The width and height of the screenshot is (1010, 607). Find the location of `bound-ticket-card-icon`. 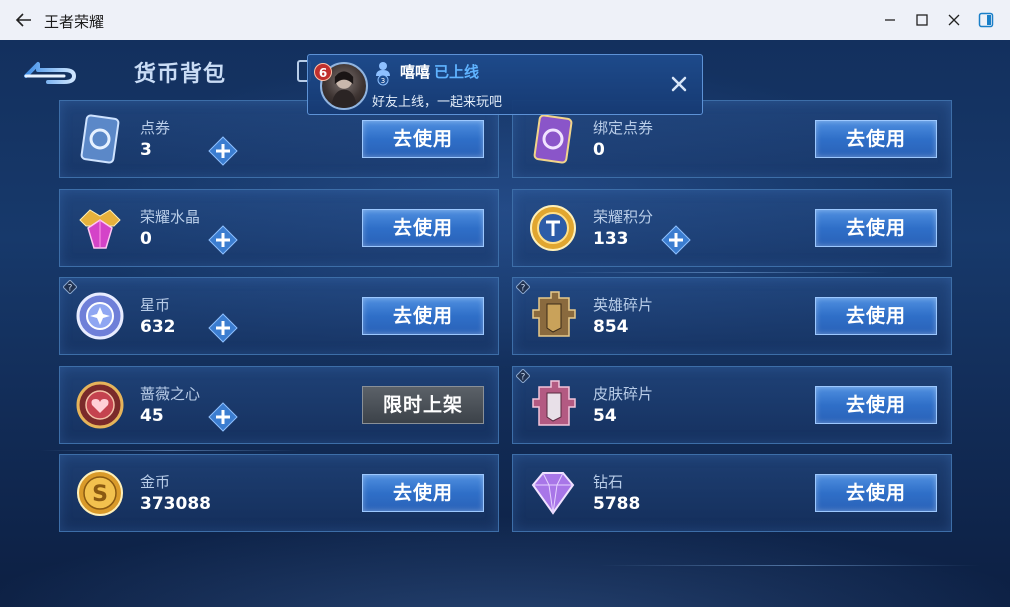

bound-ticket-card-icon is located at coordinates (553, 139).